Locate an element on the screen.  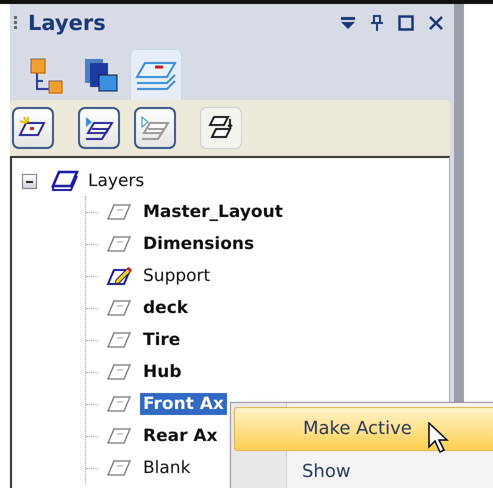
pencil-layer-icon is located at coordinates (119, 276).